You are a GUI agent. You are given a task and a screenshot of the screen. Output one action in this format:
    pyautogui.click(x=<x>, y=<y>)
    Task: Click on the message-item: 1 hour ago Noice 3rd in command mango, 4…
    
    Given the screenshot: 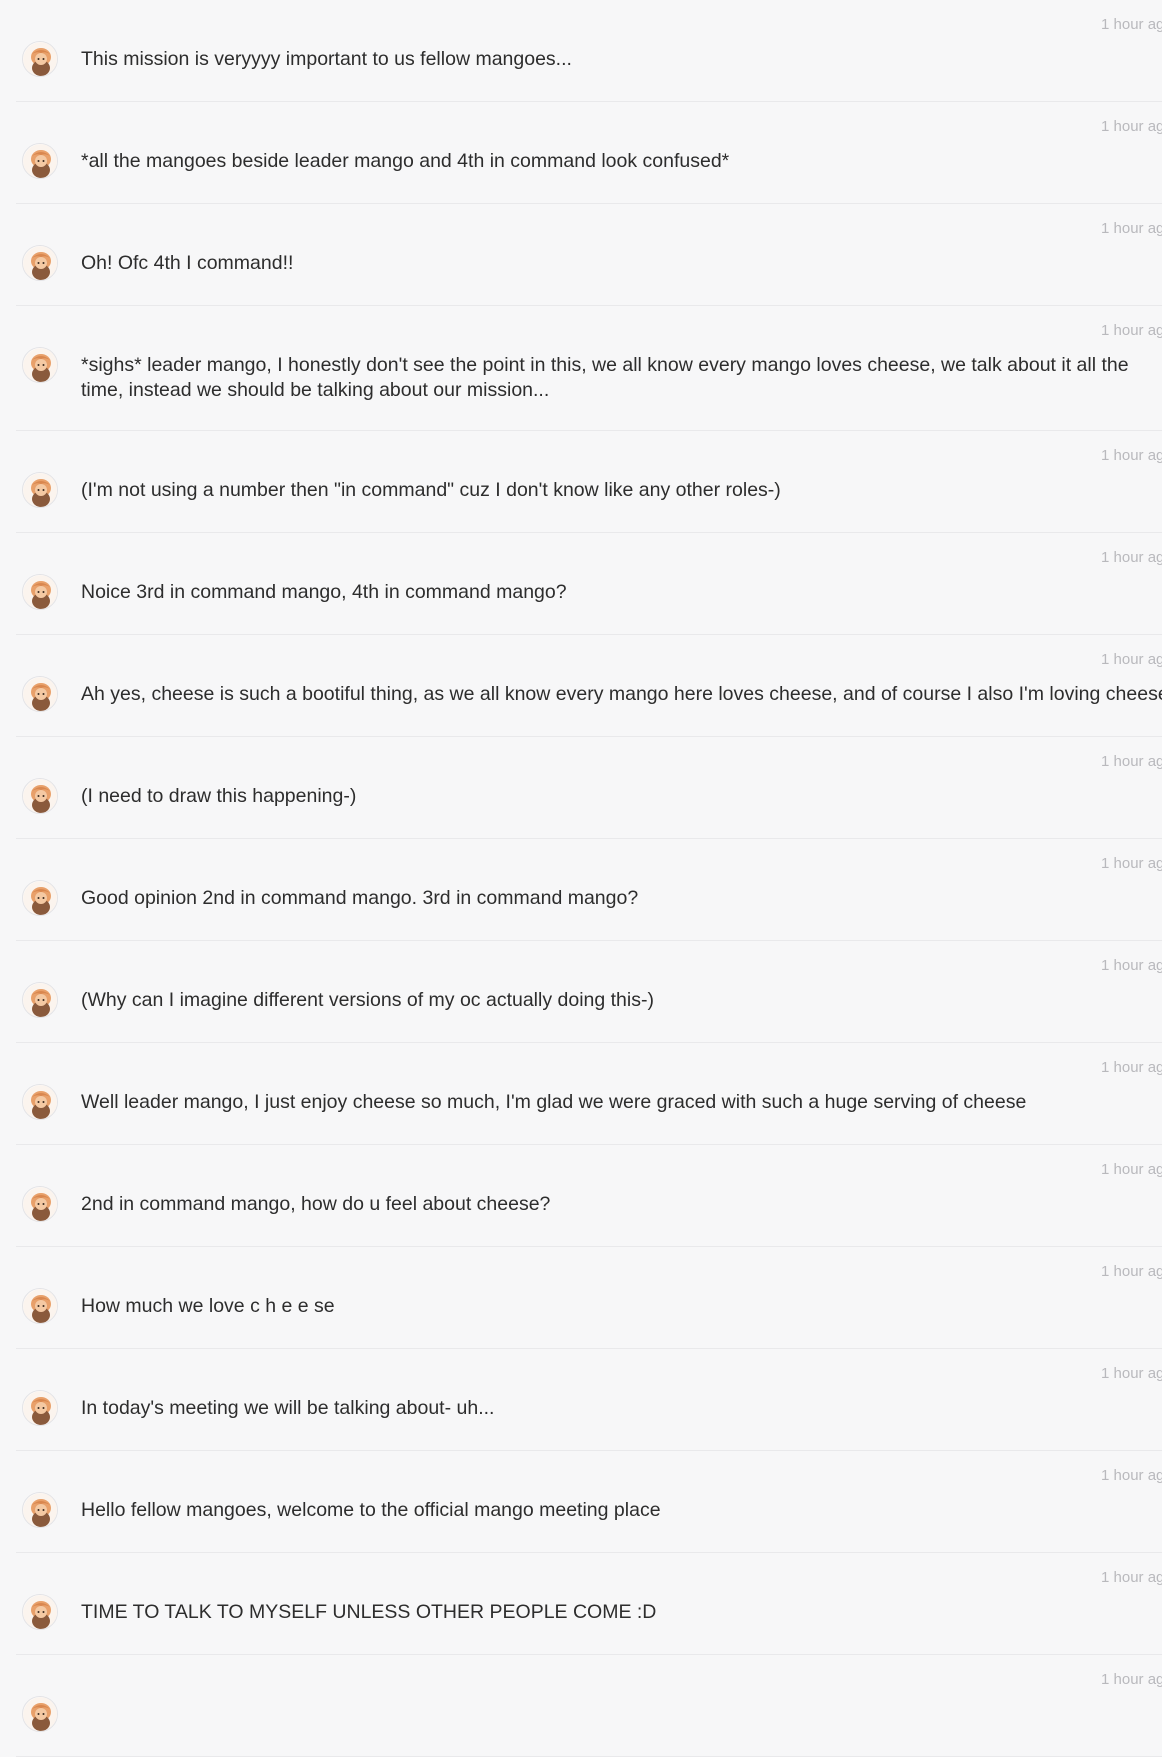 What is the action you would take?
    pyautogui.click(x=589, y=584)
    